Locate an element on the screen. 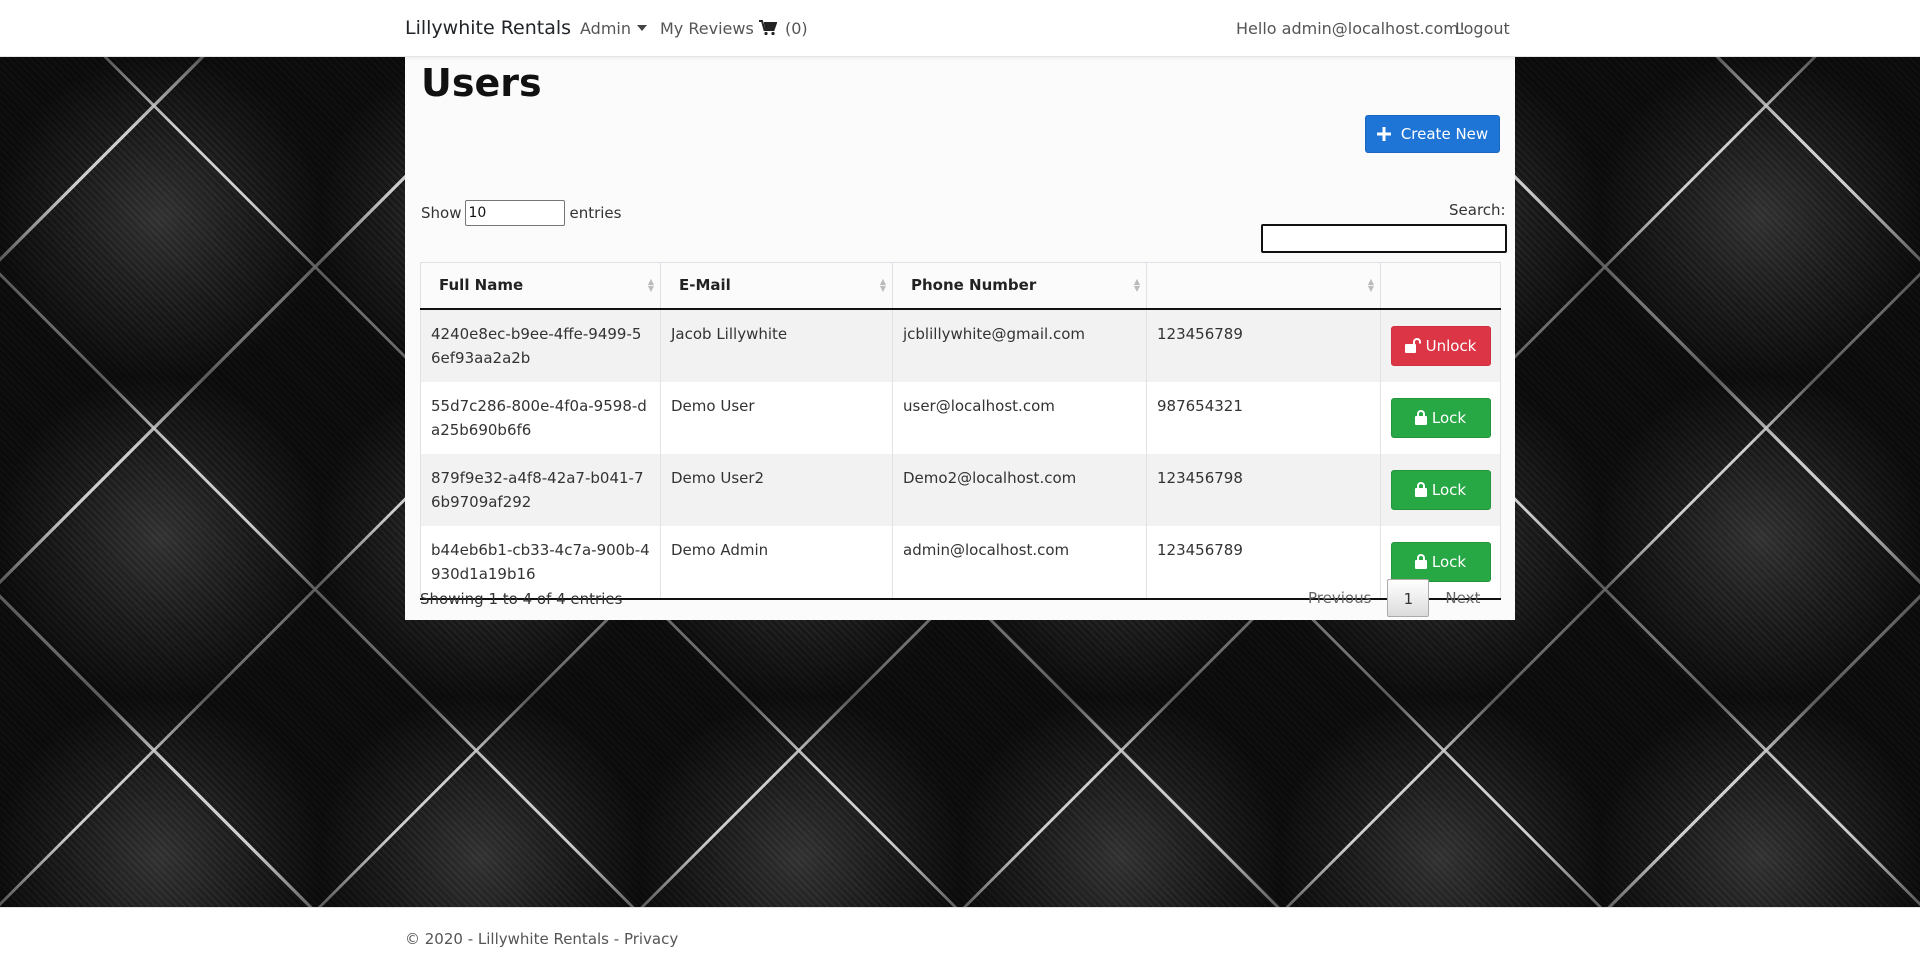 This screenshot has height=967, width=1920. column-header-label: Phone Number is located at coordinates (974, 285).